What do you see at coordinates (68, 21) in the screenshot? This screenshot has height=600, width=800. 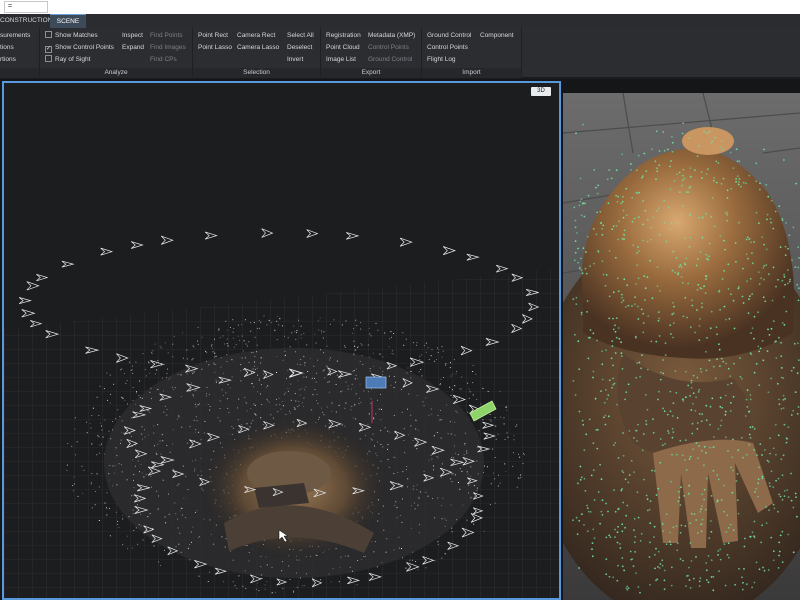 I see `tab-scene: SCENE` at bounding box center [68, 21].